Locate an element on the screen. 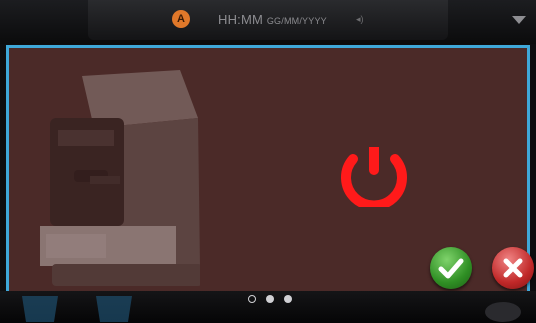 This screenshot has height=323, width=536. x-icon is located at coordinates (513, 268).